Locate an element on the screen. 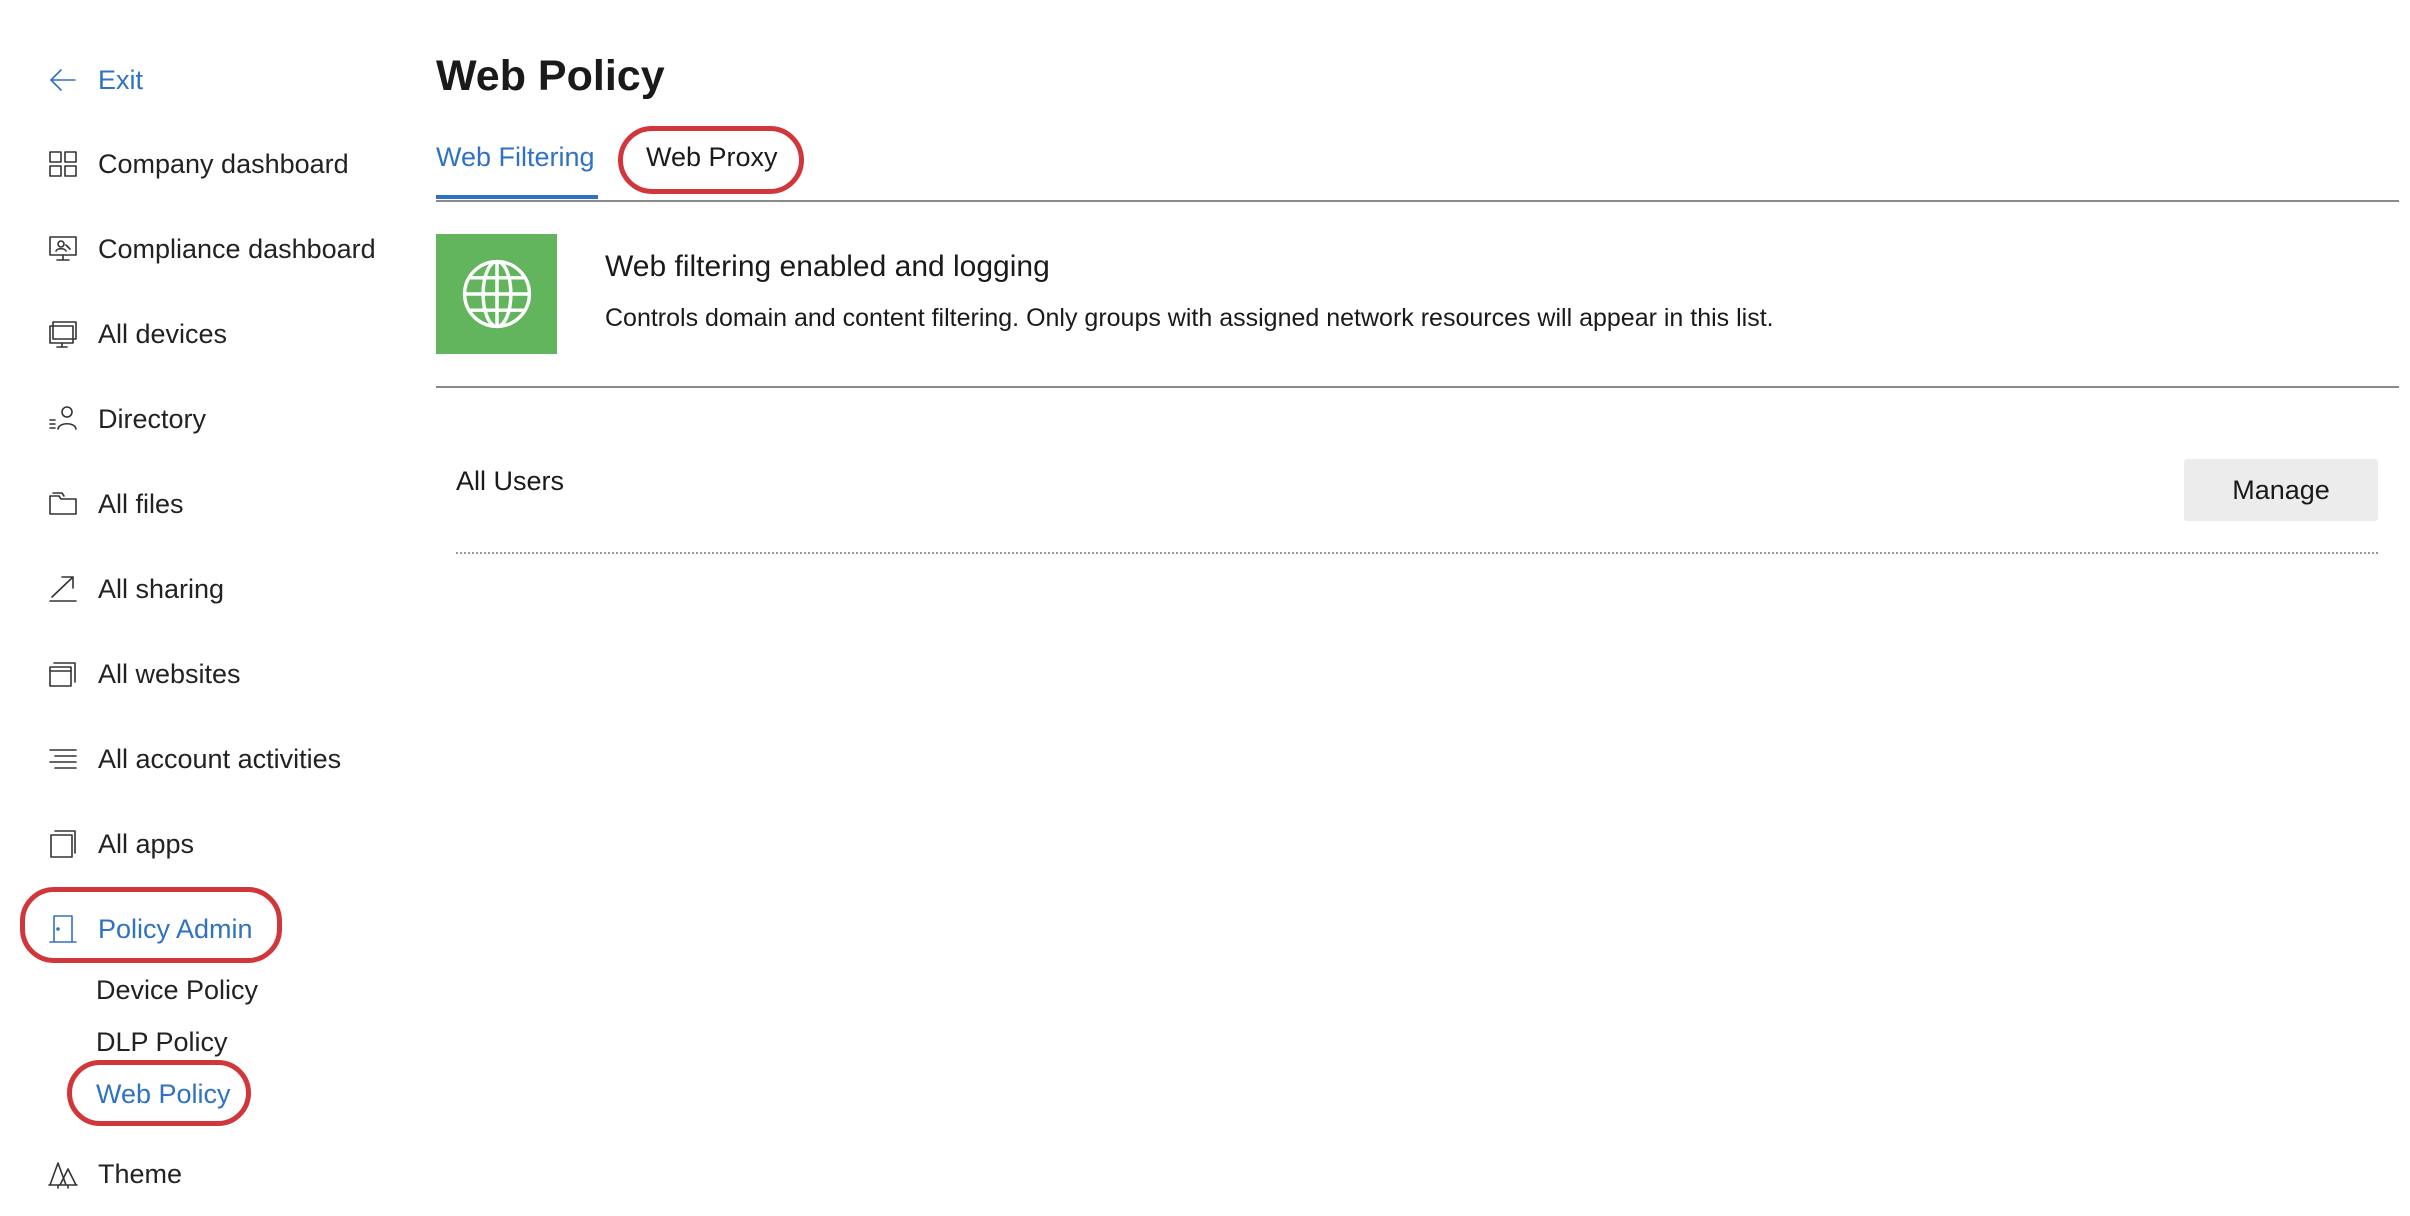 Image resolution: width=2410 pixels, height=1216 pixels. page-title: Web Policy is located at coordinates (550, 76).